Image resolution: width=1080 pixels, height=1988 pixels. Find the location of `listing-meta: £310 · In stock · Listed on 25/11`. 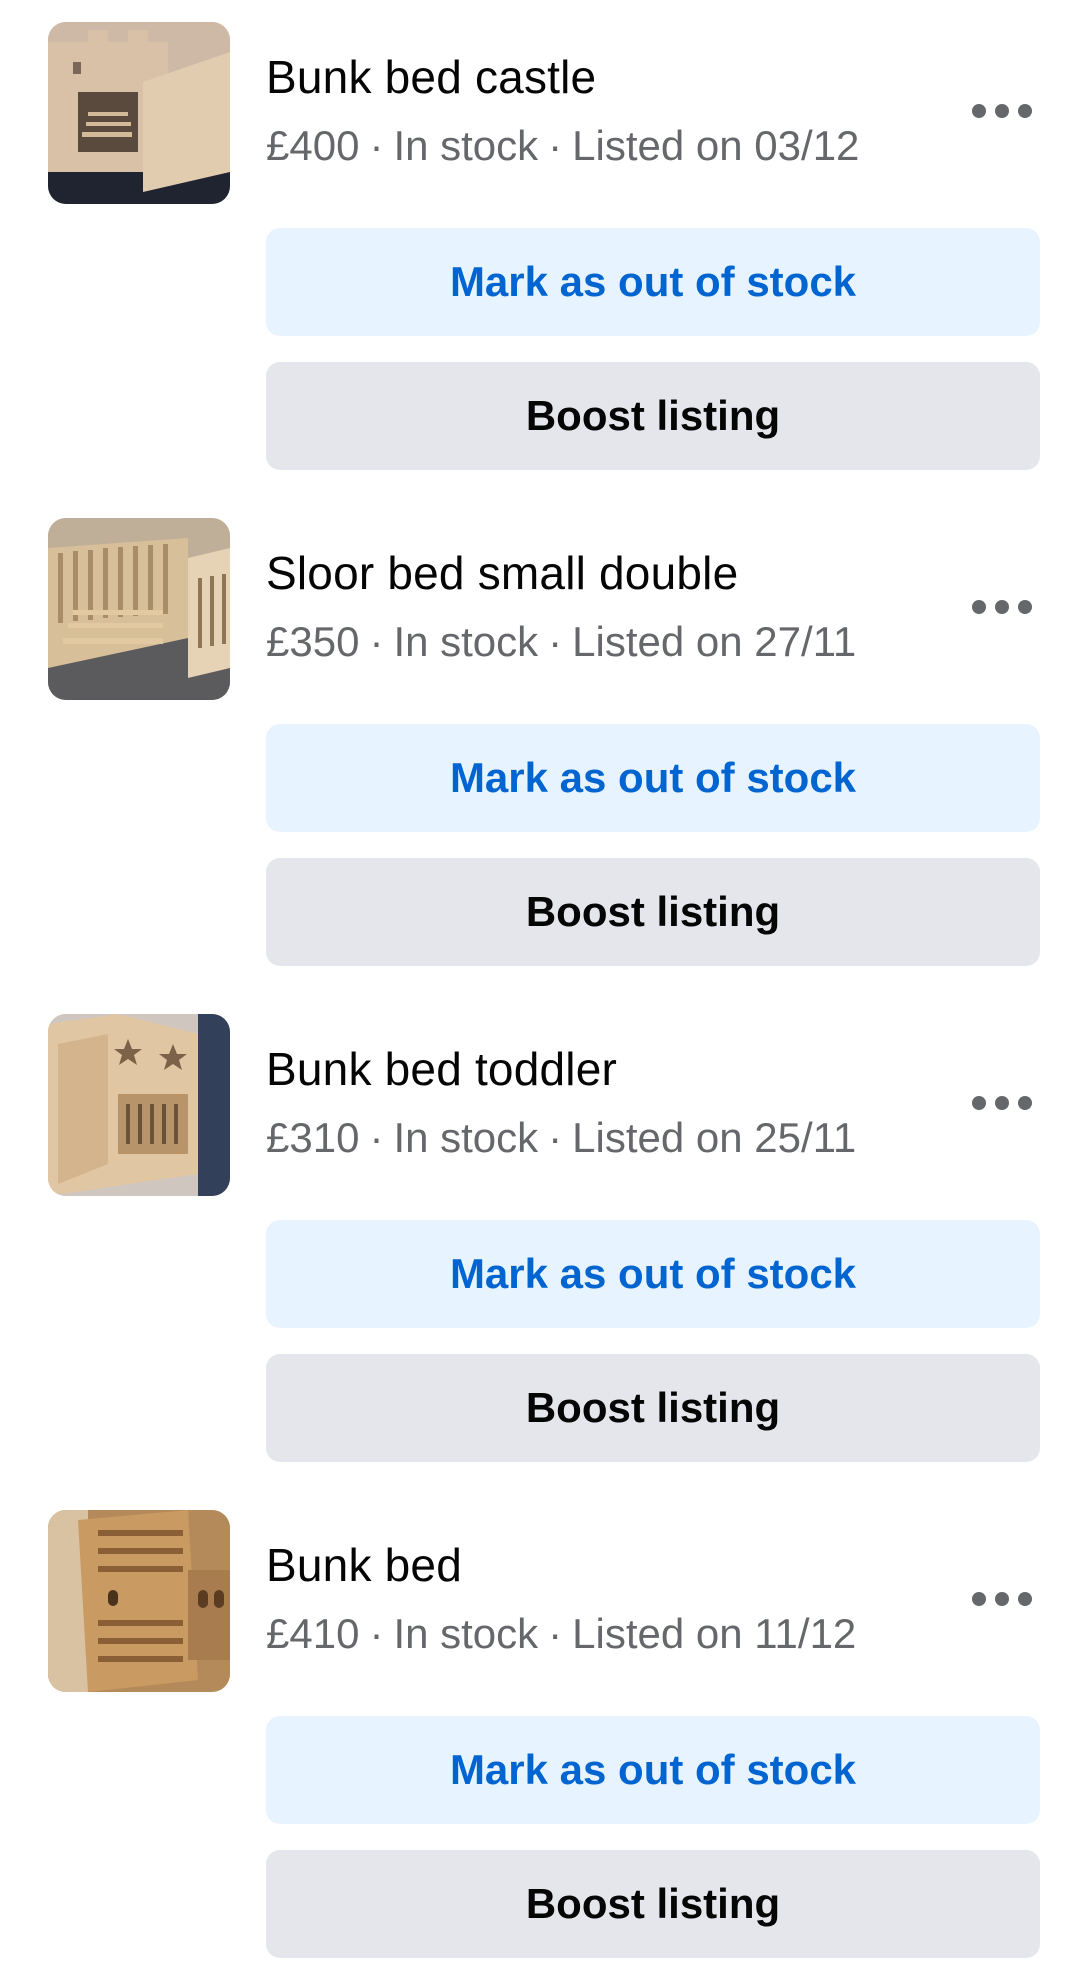

listing-meta: £310 · In stock · Listed on 25/11 is located at coordinates (561, 1138).